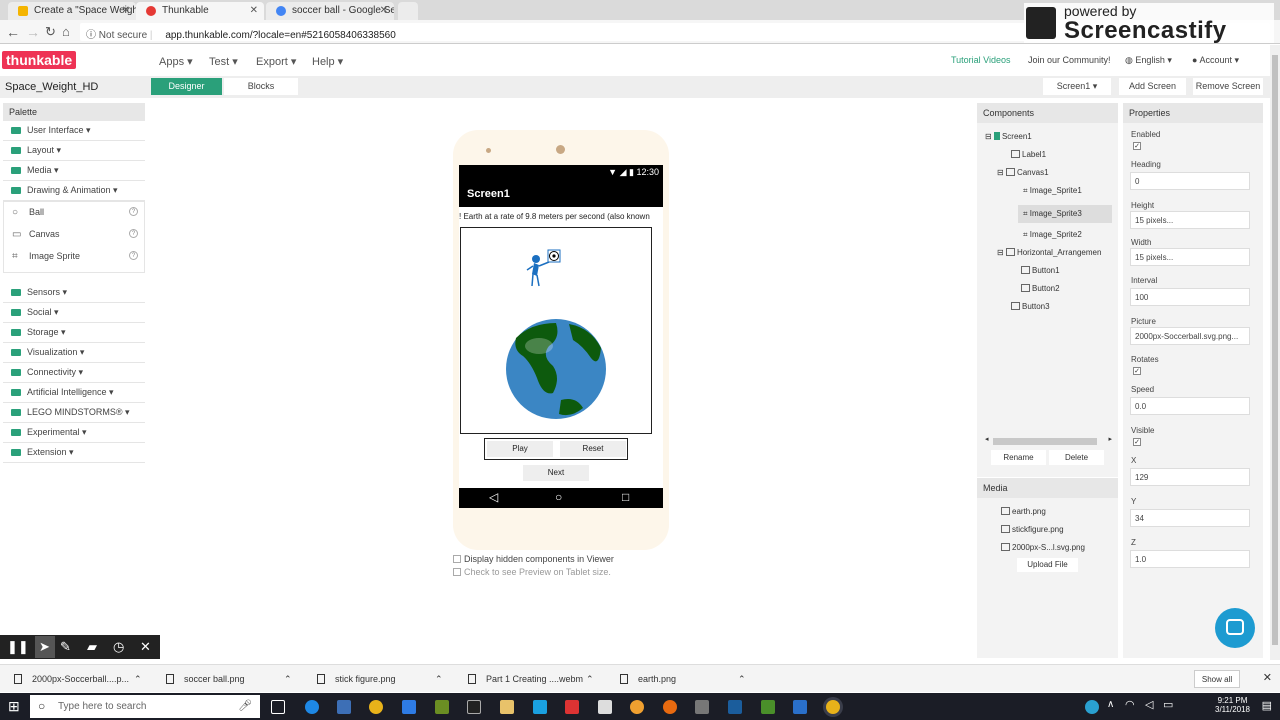  What do you see at coordinates (735, 707) in the screenshot?
I see `steam-icon` at bounding box center [735, 707].